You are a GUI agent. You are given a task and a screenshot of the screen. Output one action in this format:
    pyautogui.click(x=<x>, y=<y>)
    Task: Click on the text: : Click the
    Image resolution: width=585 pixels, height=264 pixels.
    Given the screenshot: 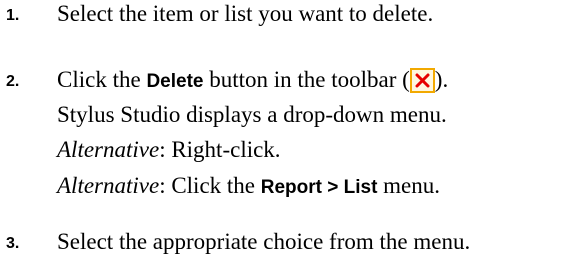 What is the action you would take?
    pyautogui.click(x=210, y=185)
    